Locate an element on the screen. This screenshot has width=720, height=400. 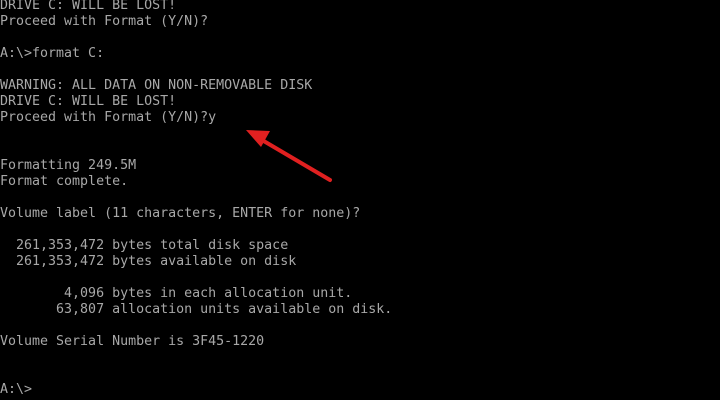
terminal-line-format-command: A:\>format C: is located at coordinates (52, 53).